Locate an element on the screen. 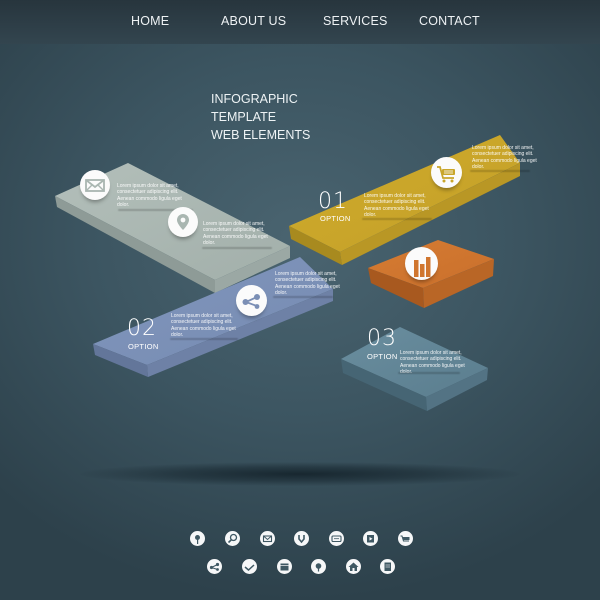  floor-shadow is located at coordinates (300, 474).